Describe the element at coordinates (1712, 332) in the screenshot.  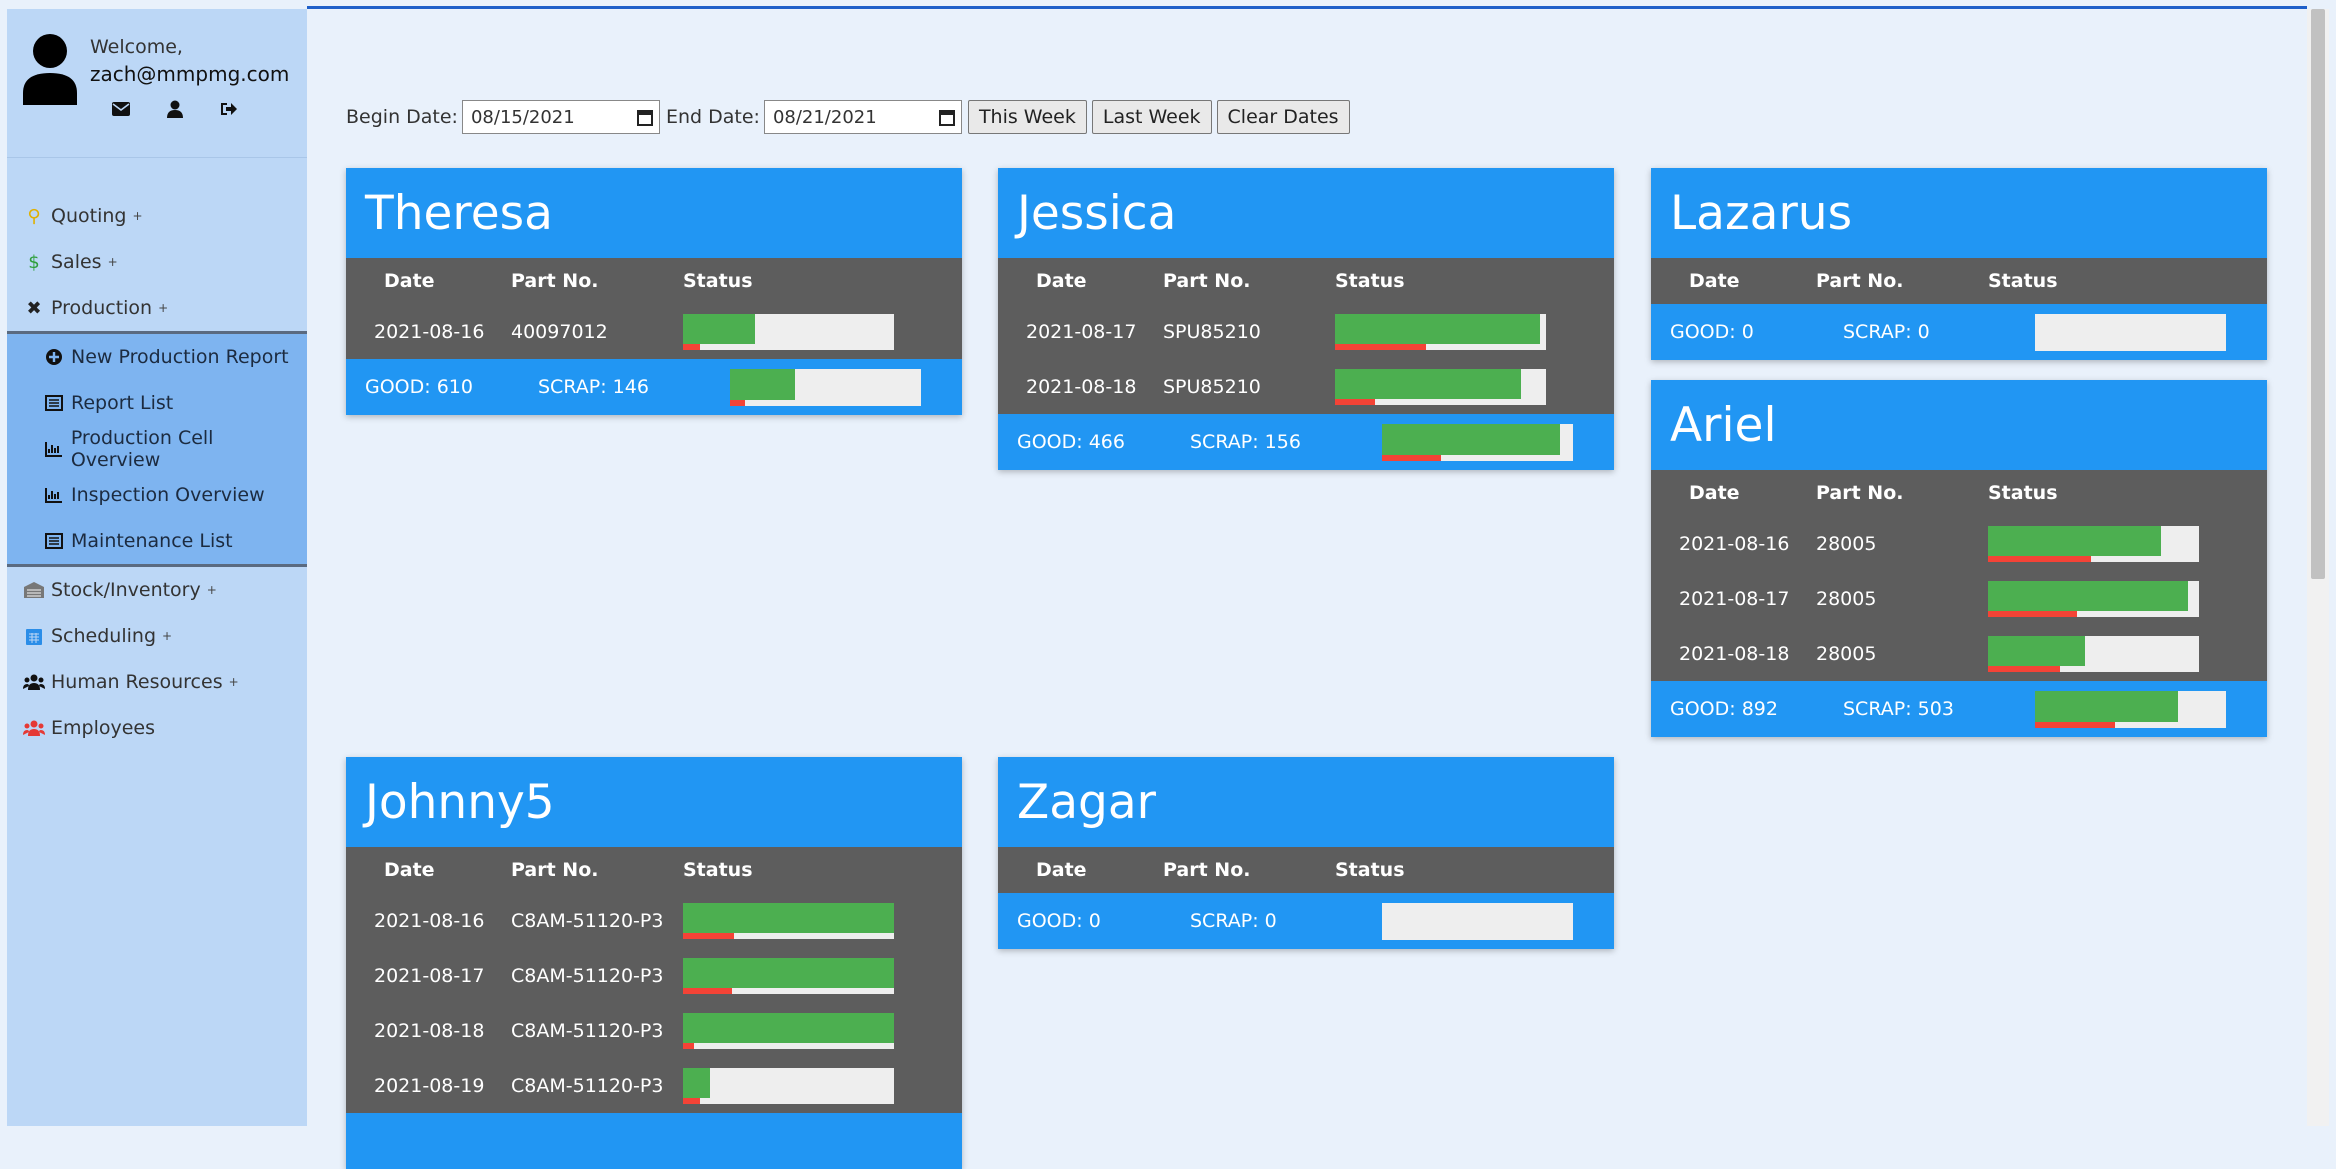
I see `good-total: GOOD: 0` at that location.